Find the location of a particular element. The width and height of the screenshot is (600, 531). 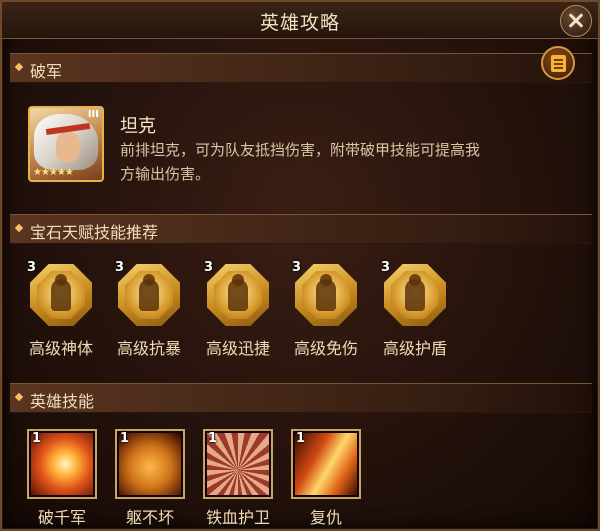

notes-icon is located at coordinates (558, 63).